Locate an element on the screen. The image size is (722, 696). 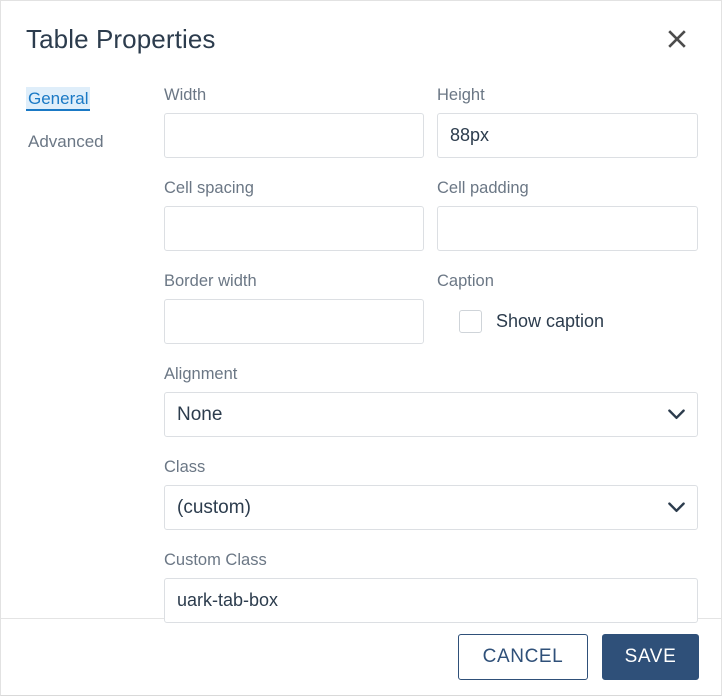
field-alignment: Alignment None is located at coordinates (431, 401).